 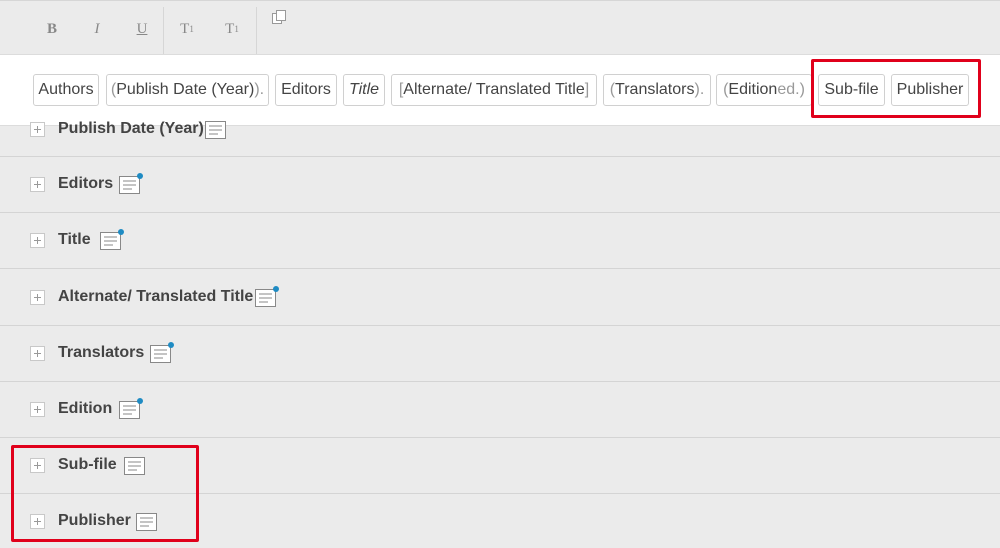 I want to click on field-row-translators: Translators, so click(x=500, y=354).